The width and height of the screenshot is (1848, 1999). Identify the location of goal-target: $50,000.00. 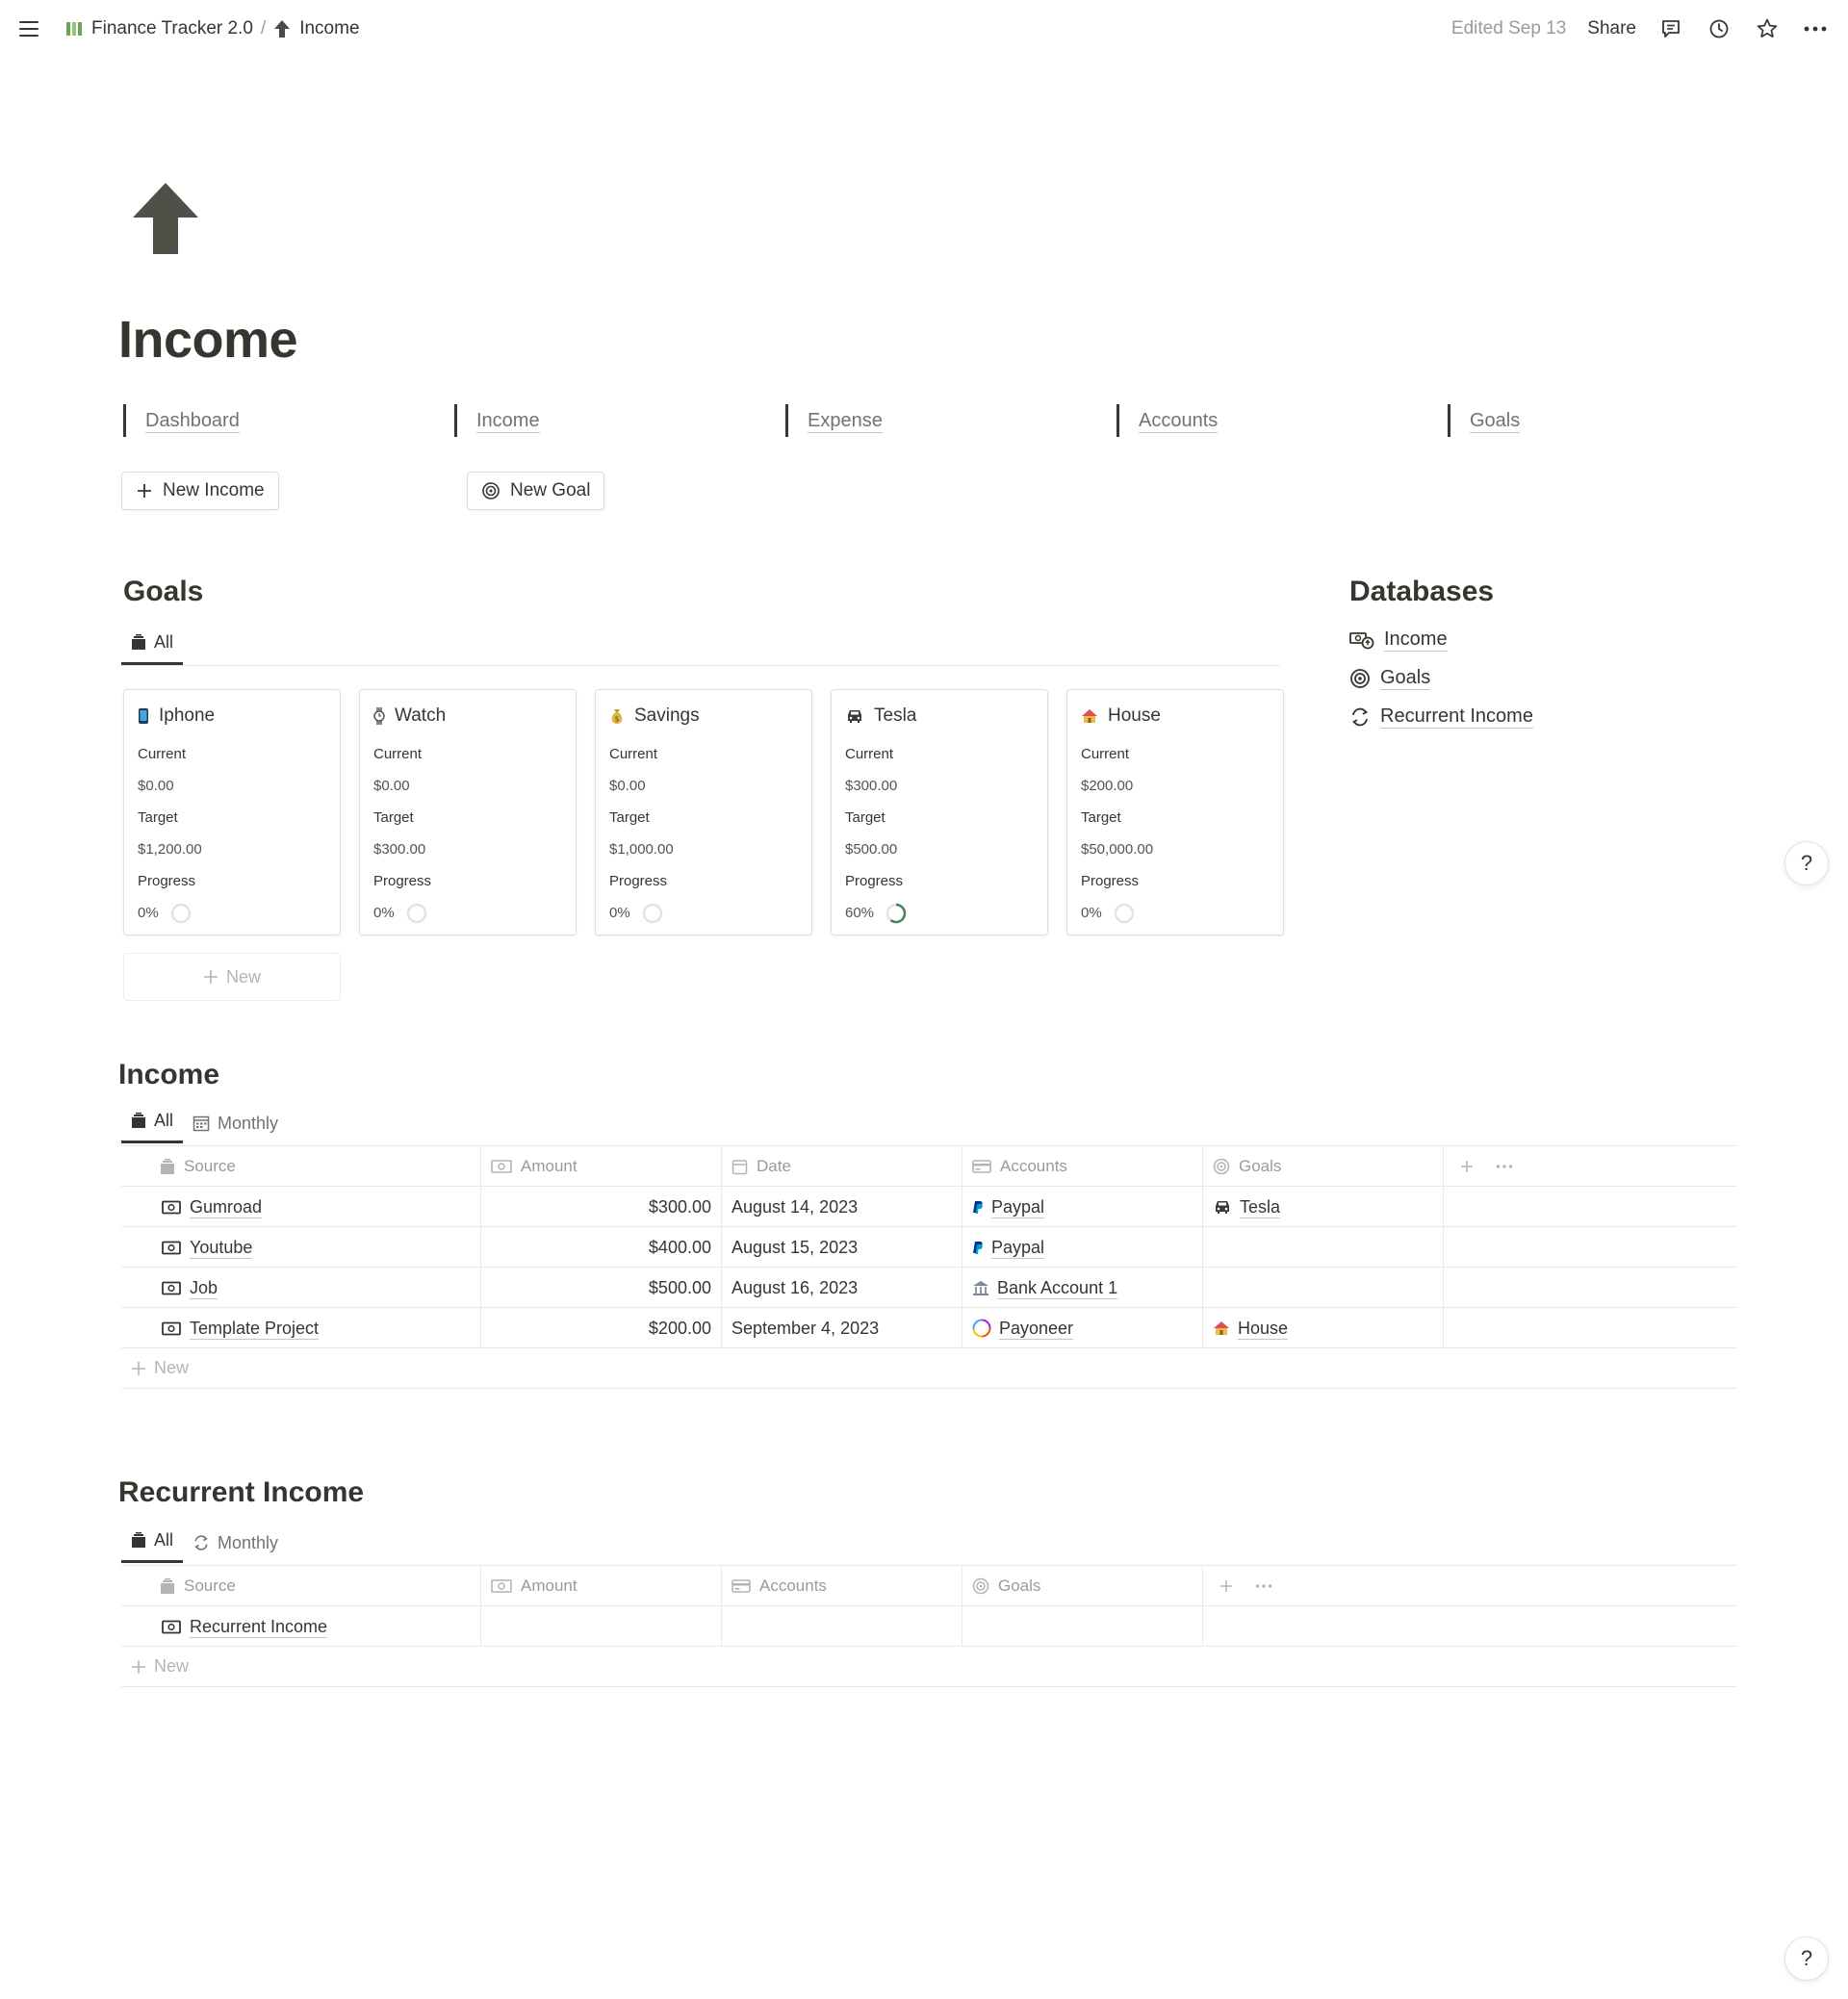
(1117, 849).